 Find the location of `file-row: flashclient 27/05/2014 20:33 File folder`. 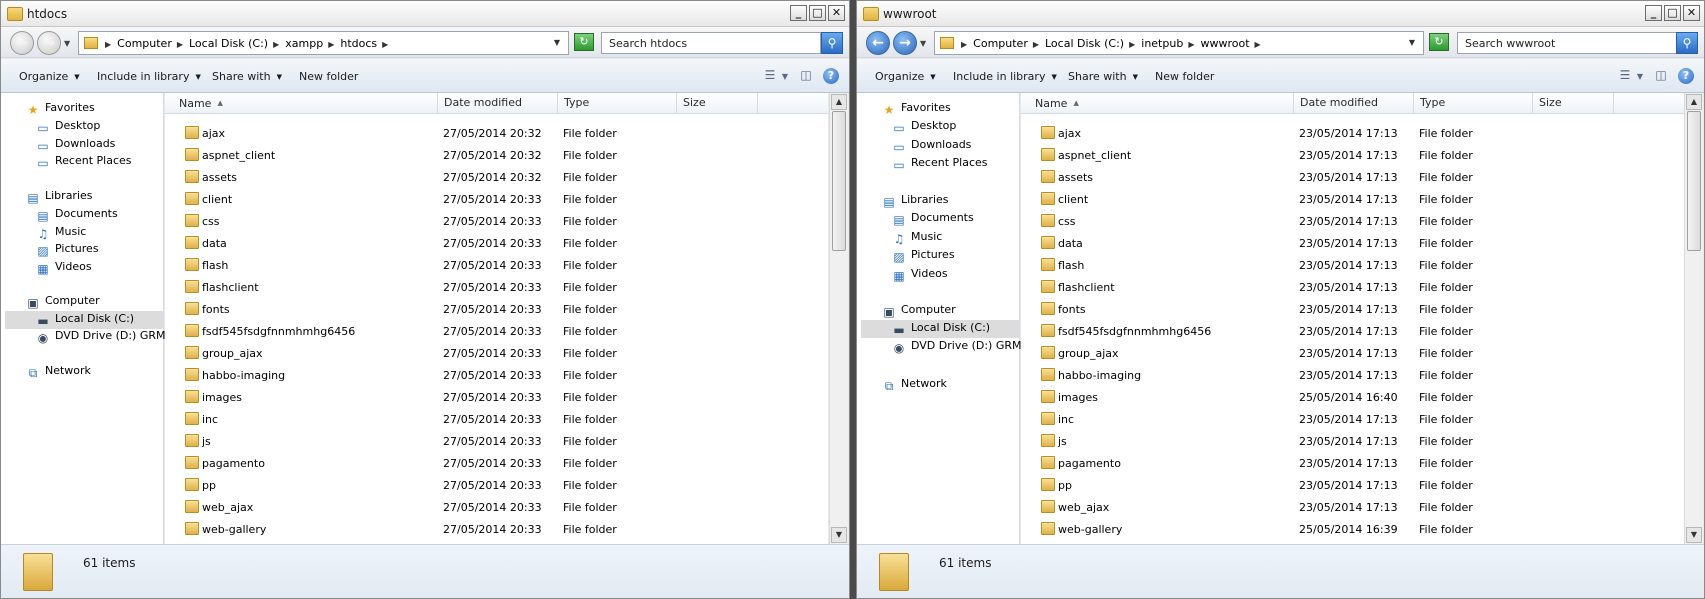

file-row: flashclient 27/05/2014 20:33 File folder is located at coordinates (465, 287).